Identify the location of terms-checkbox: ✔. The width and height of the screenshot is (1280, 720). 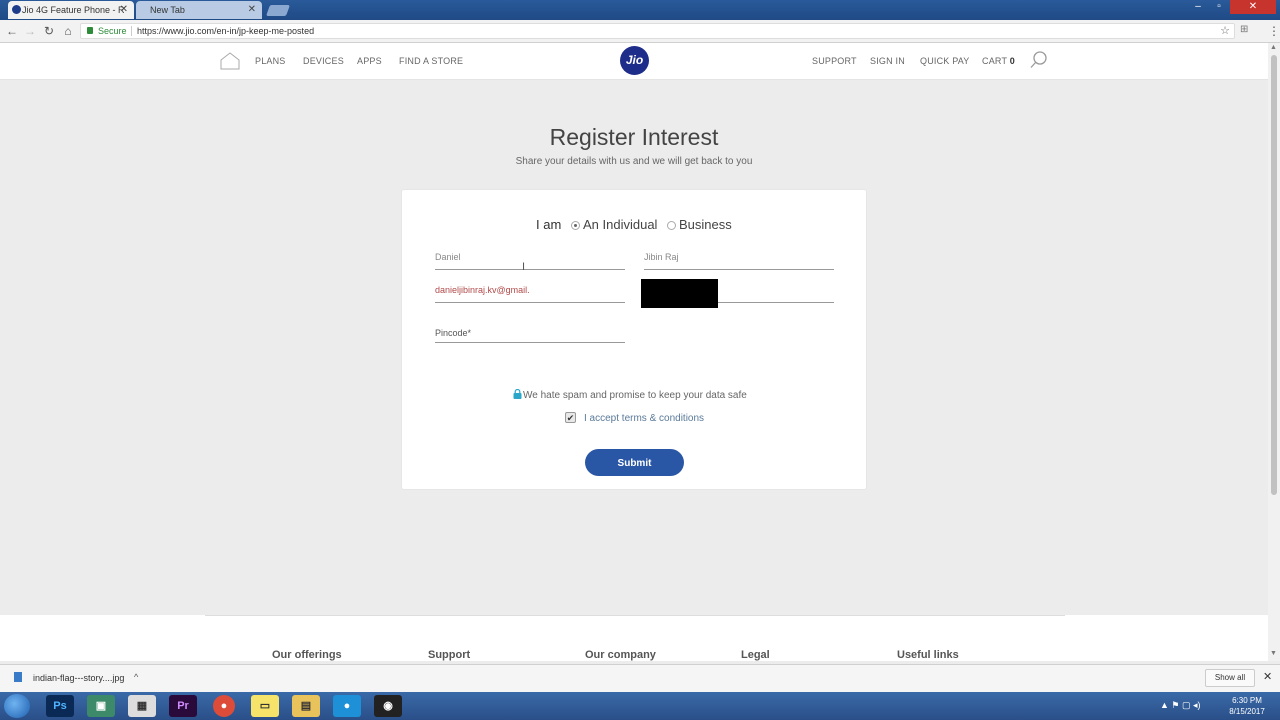
(570, 417).